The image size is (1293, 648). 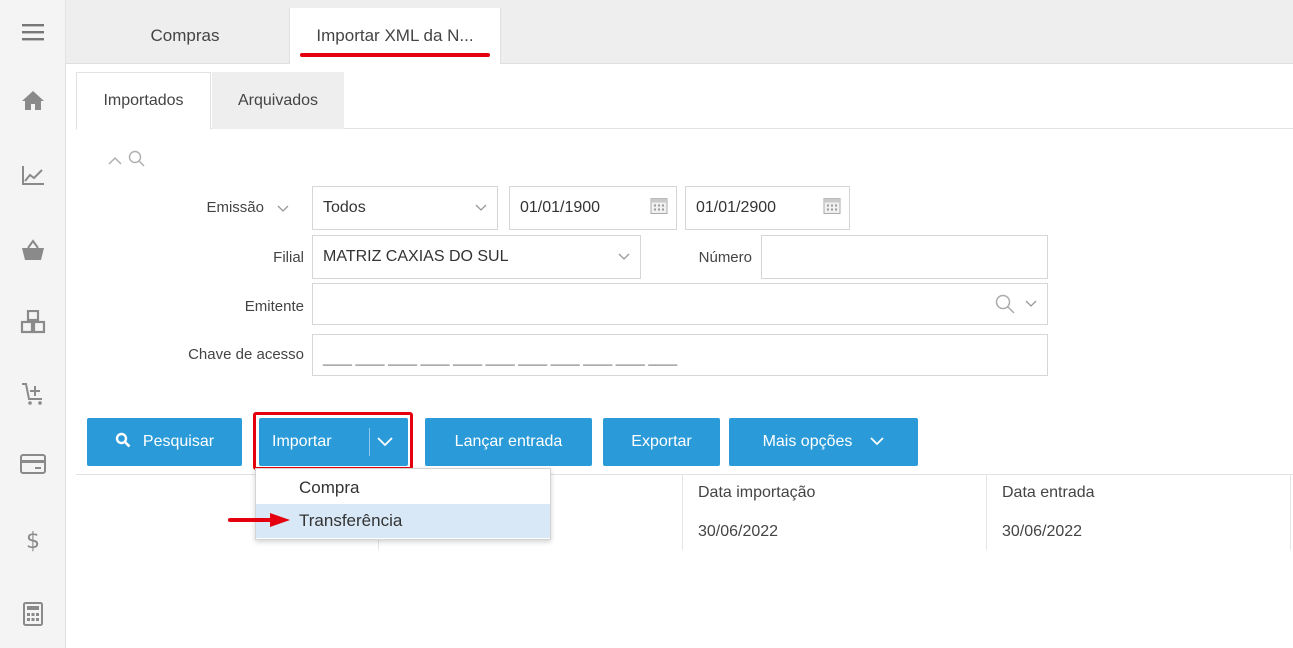 I want to click on emissao-select: Todos, so click(x=405, y=208).